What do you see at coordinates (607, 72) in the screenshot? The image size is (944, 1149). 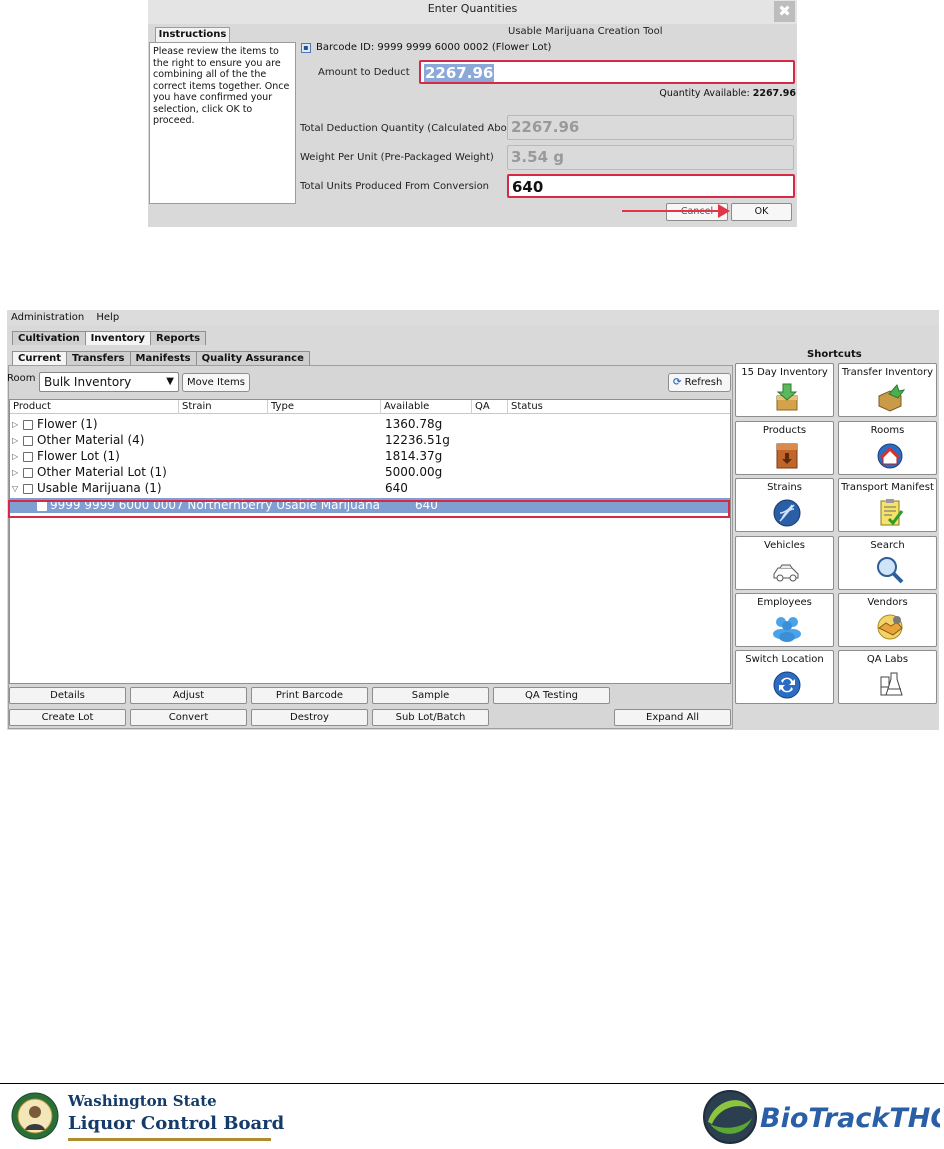 I see `amount-to-deduct-input: 2267.96` at bounding box center [607, 72].